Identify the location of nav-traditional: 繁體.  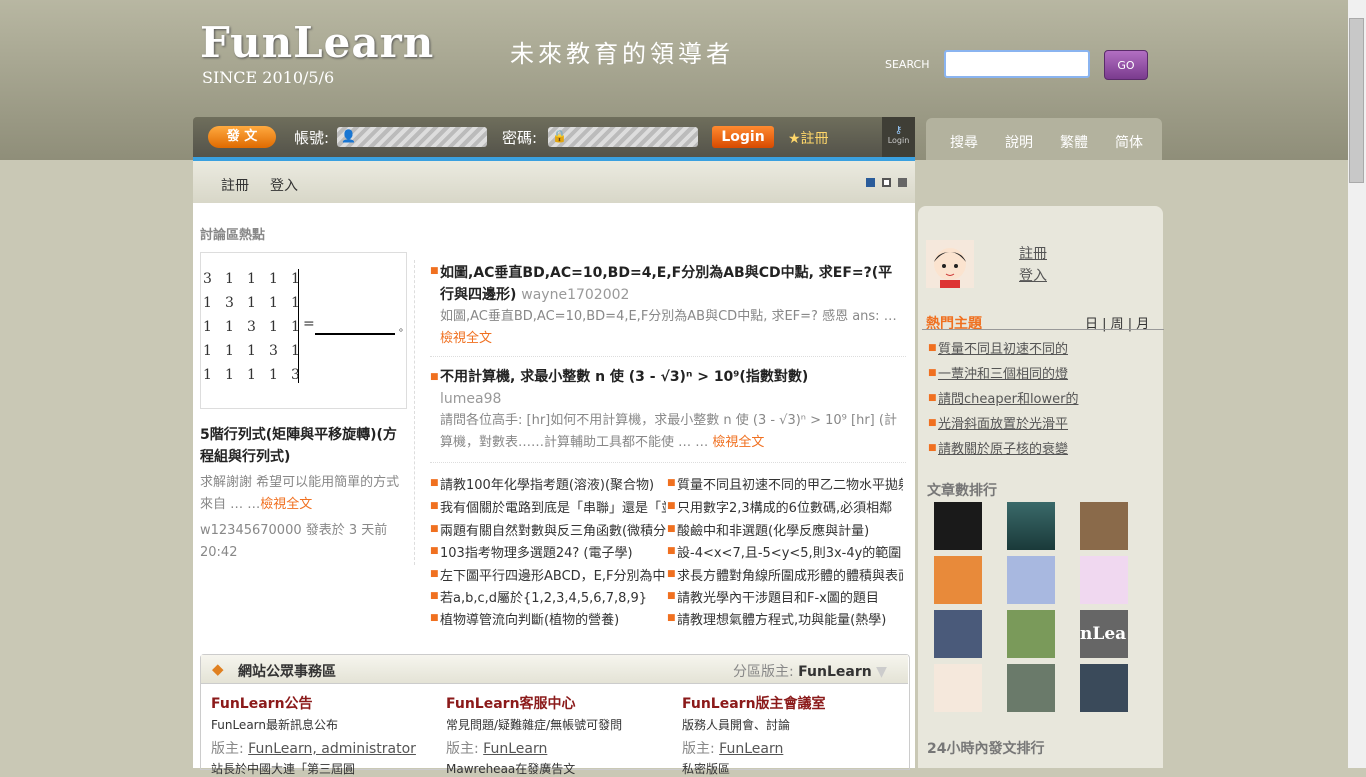
(1074, 142).